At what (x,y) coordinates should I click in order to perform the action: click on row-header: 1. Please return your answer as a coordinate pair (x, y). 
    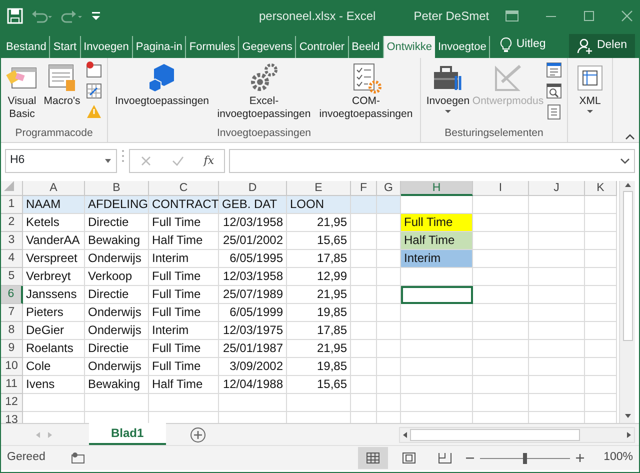
    Looking at the image, I should click on (12, 205).